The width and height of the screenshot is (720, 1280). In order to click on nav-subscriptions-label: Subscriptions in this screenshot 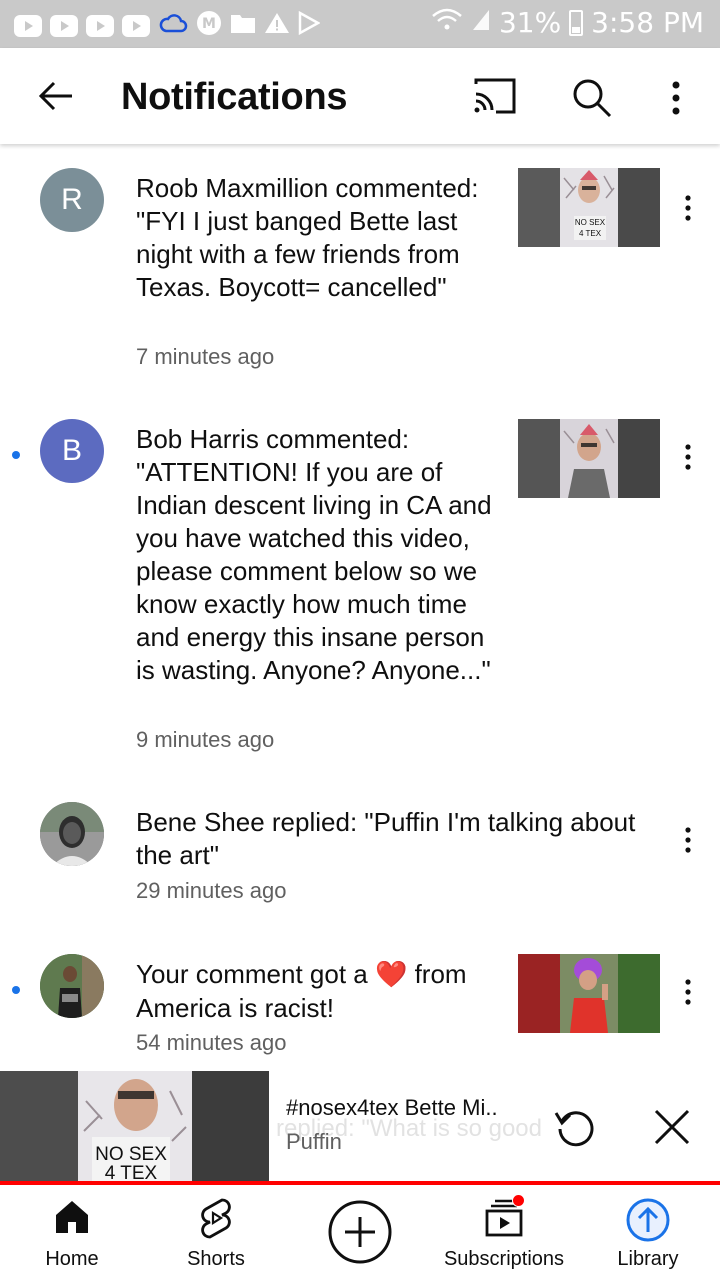, I will do `click(504, 1259)`.